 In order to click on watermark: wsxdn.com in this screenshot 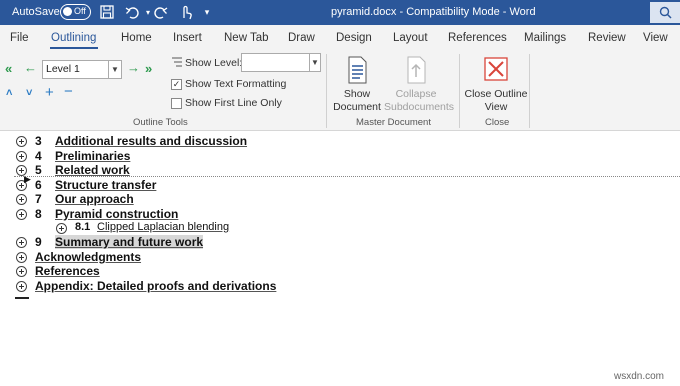, I will do `click(639, 376)`.